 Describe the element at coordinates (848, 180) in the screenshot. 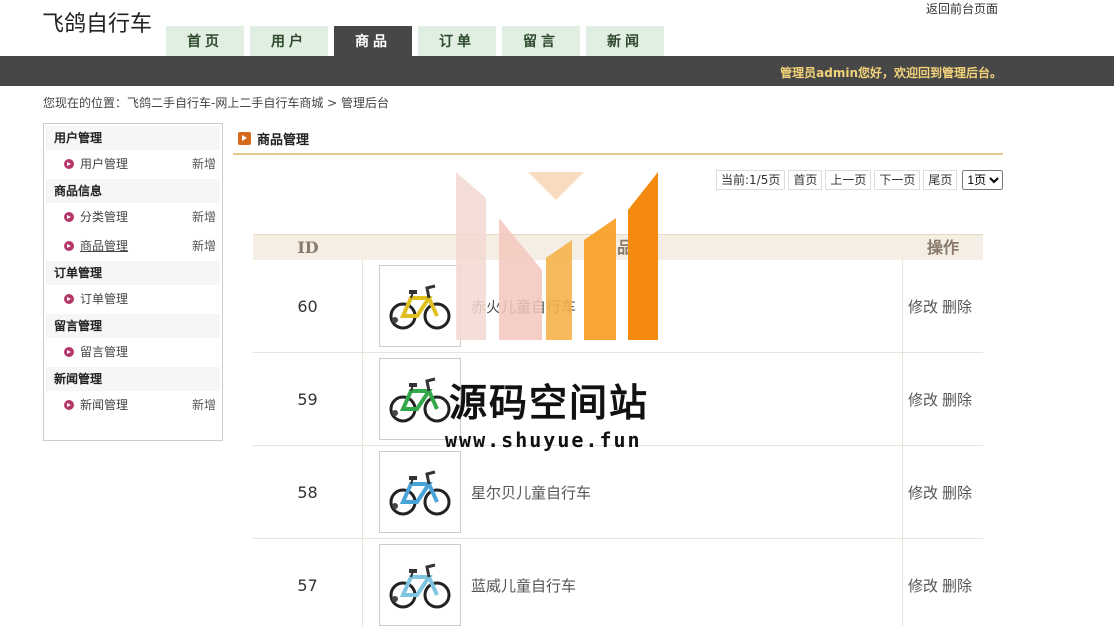

I see `prev-page-button: 上一页` at that location.